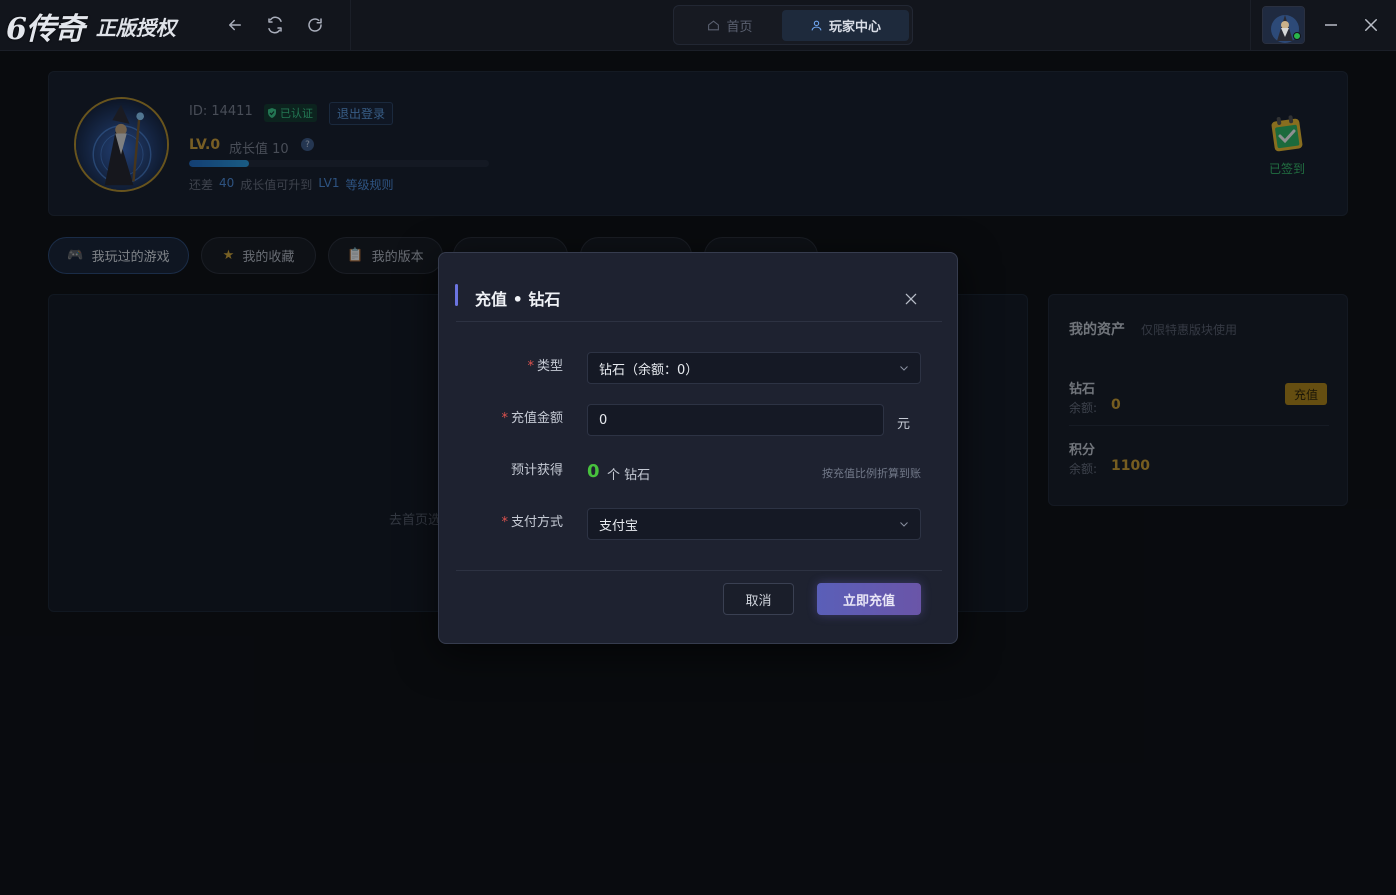 The width and height of the screenshot is (1396, 895). What do you see at coordinates (754, 524) in the screenshot?
I see `pay-method-select: 支付宝` at bounding box center [754, 524].